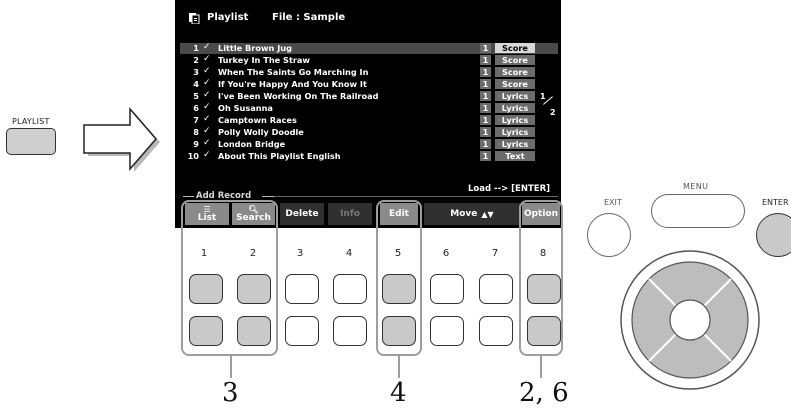 The height and width of the screenshot is (412, 791). What do you see at coordinates (446, 253) in the screenshot?
I see `button-number: 6` at bounding box center [446, 253].